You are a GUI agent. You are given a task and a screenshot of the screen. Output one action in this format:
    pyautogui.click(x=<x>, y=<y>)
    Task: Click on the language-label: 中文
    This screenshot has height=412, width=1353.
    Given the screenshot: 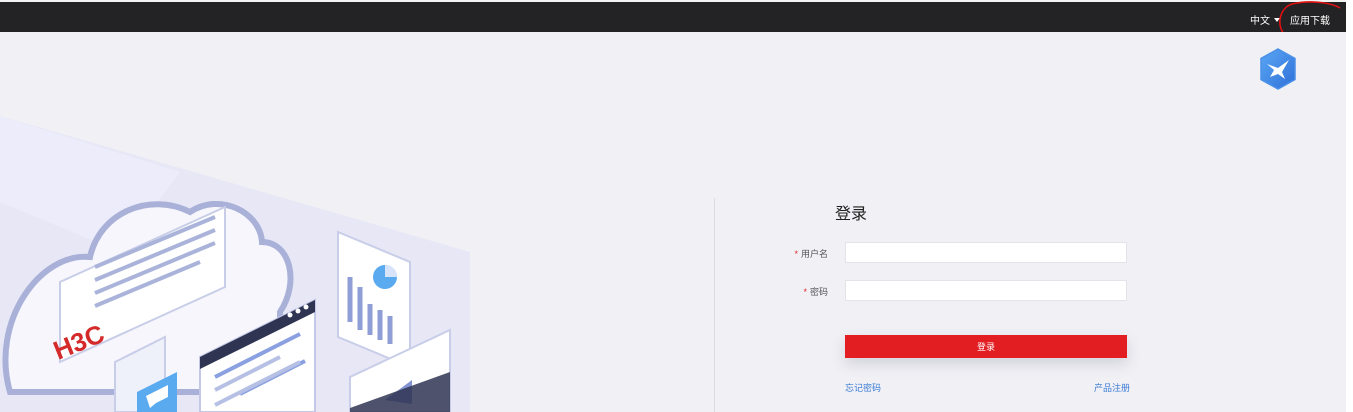 What is the action you would take?
    pyautogui.click(x=1260, y=21)
    